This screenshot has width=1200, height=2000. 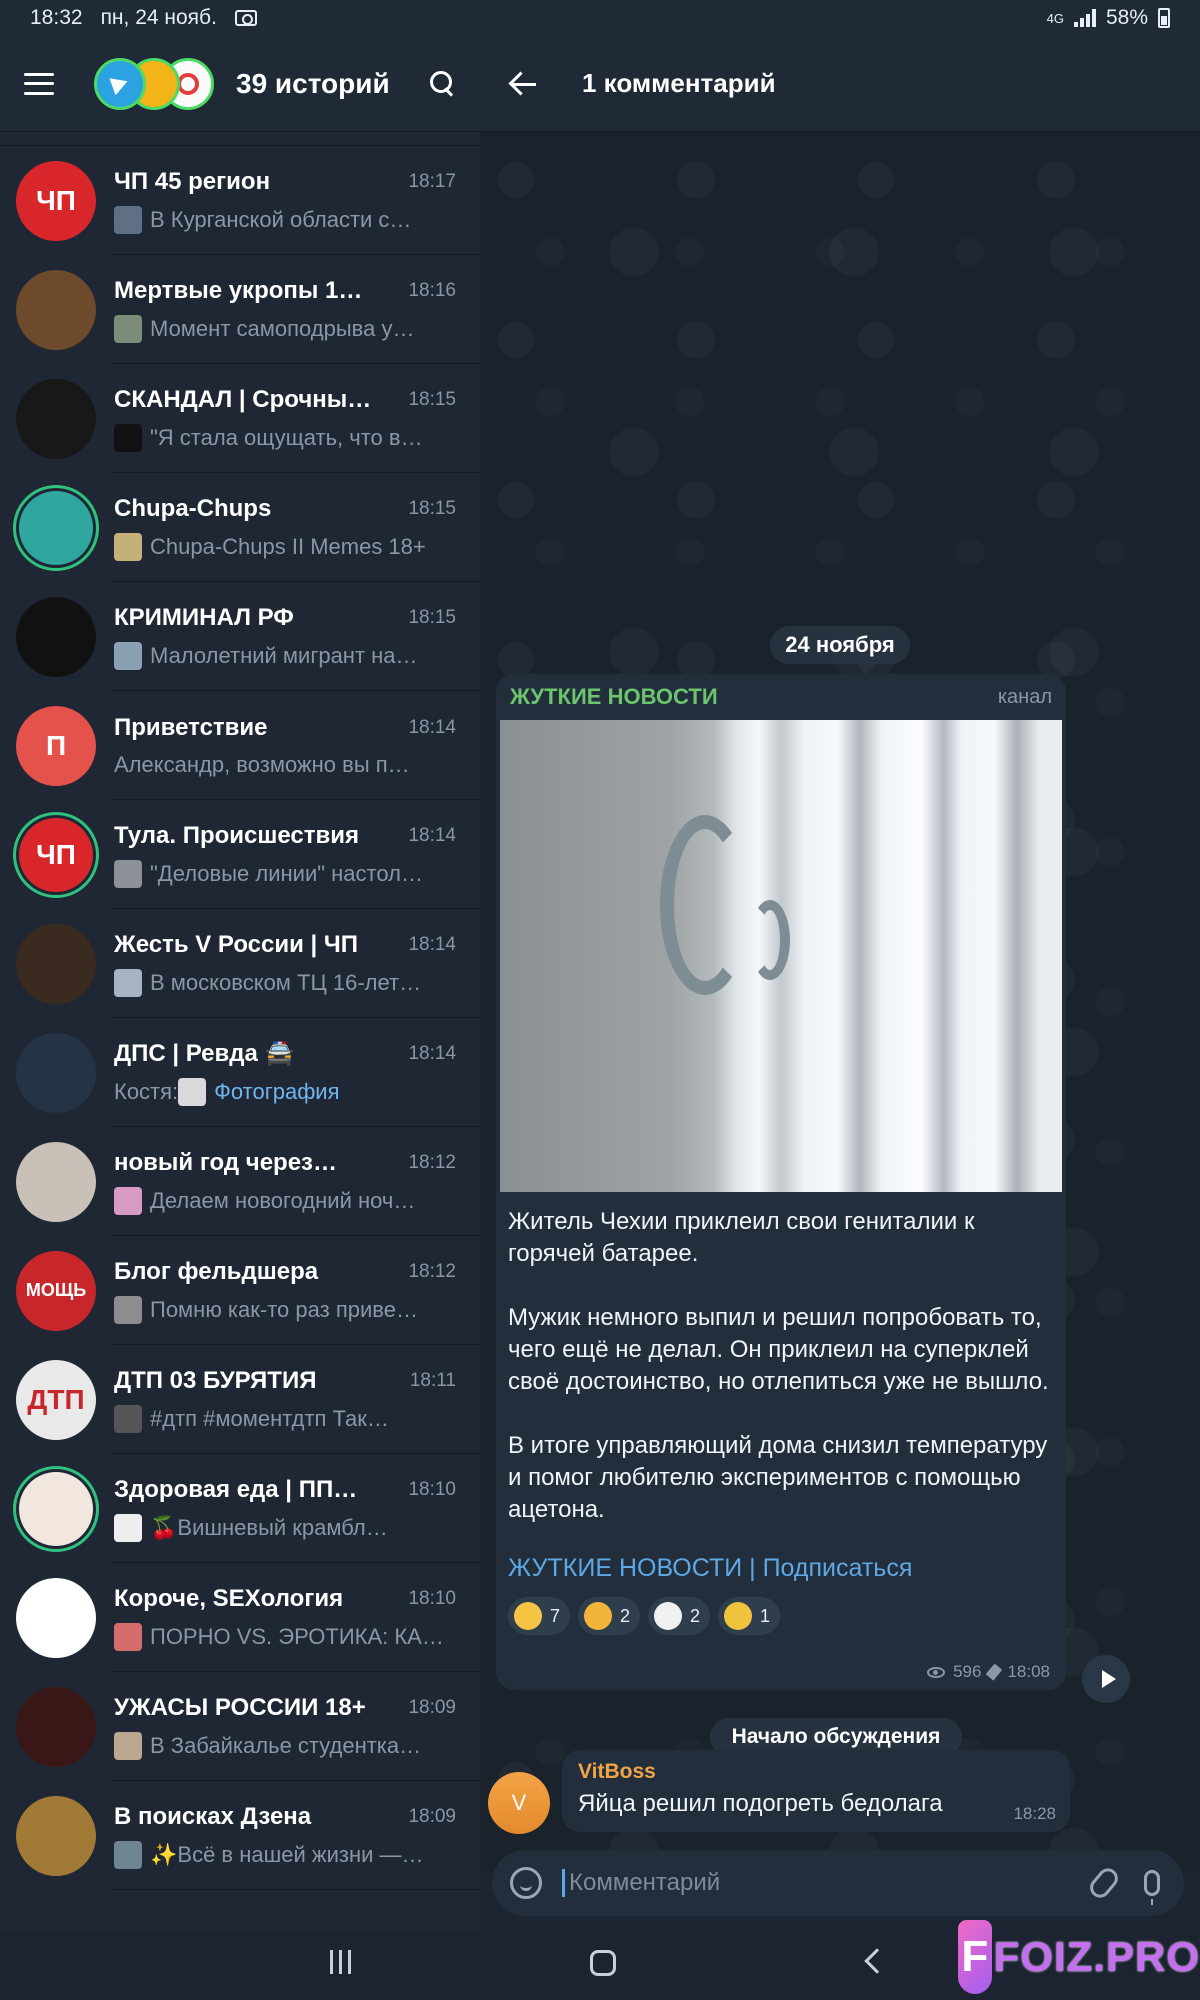 I want to click on battery-icon, so click(x=1164, y=18).